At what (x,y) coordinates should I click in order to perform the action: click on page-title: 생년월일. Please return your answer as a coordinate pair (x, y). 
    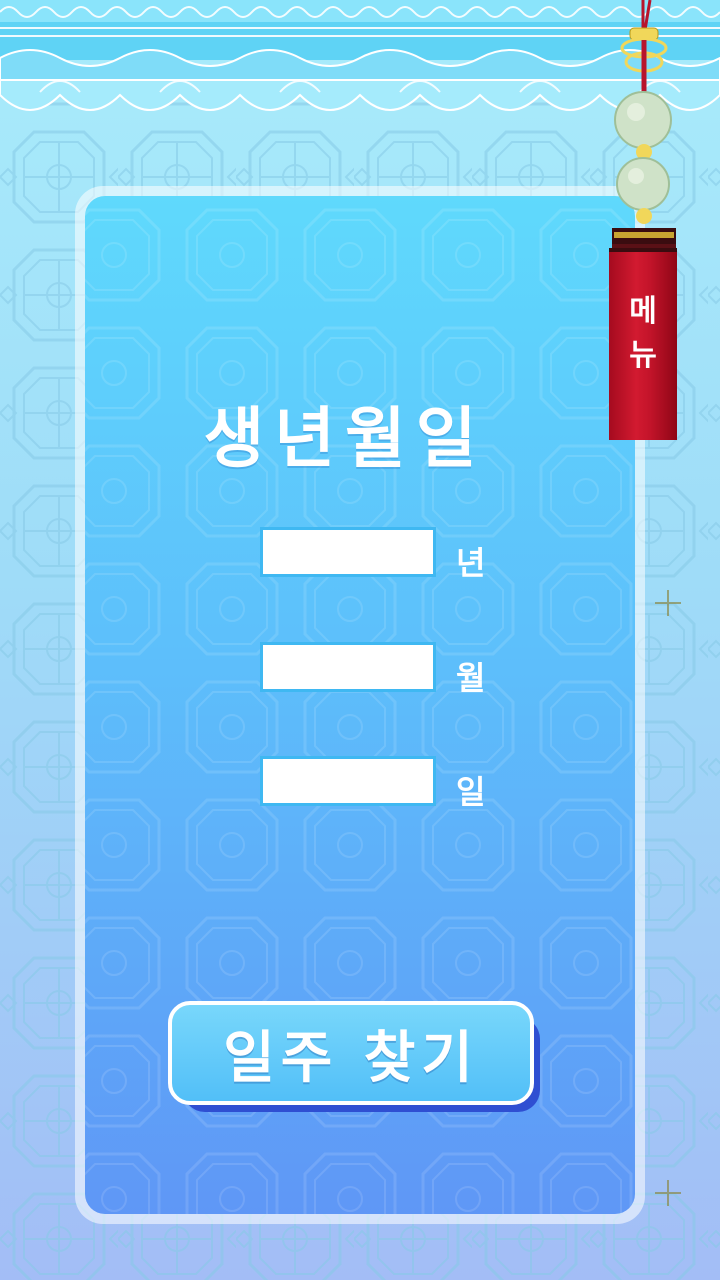
    Looking at the image, I should click on (345, 438).